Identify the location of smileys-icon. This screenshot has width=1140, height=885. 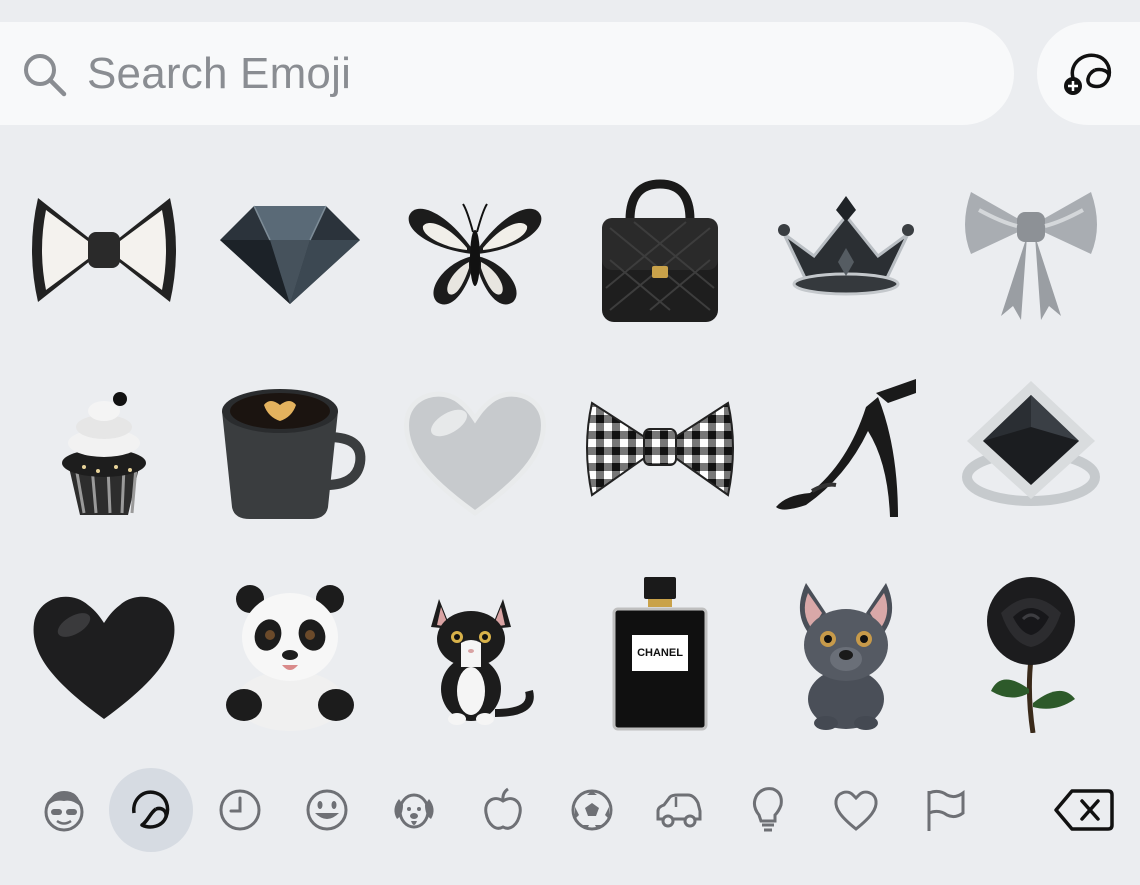
(327, 810).